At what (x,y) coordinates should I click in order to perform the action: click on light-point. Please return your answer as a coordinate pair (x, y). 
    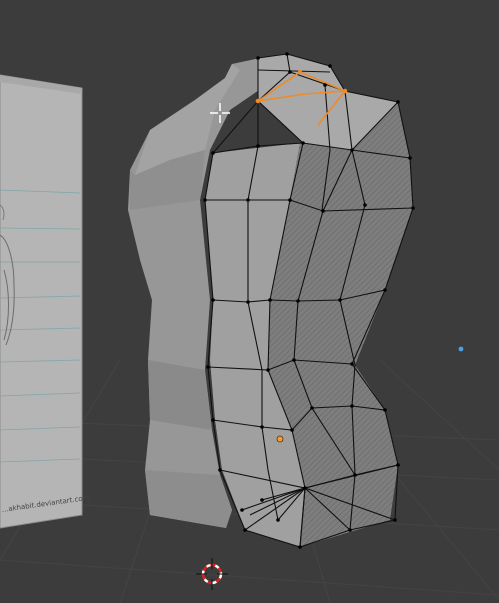
    Looking at the image, I should click on (461, 349).